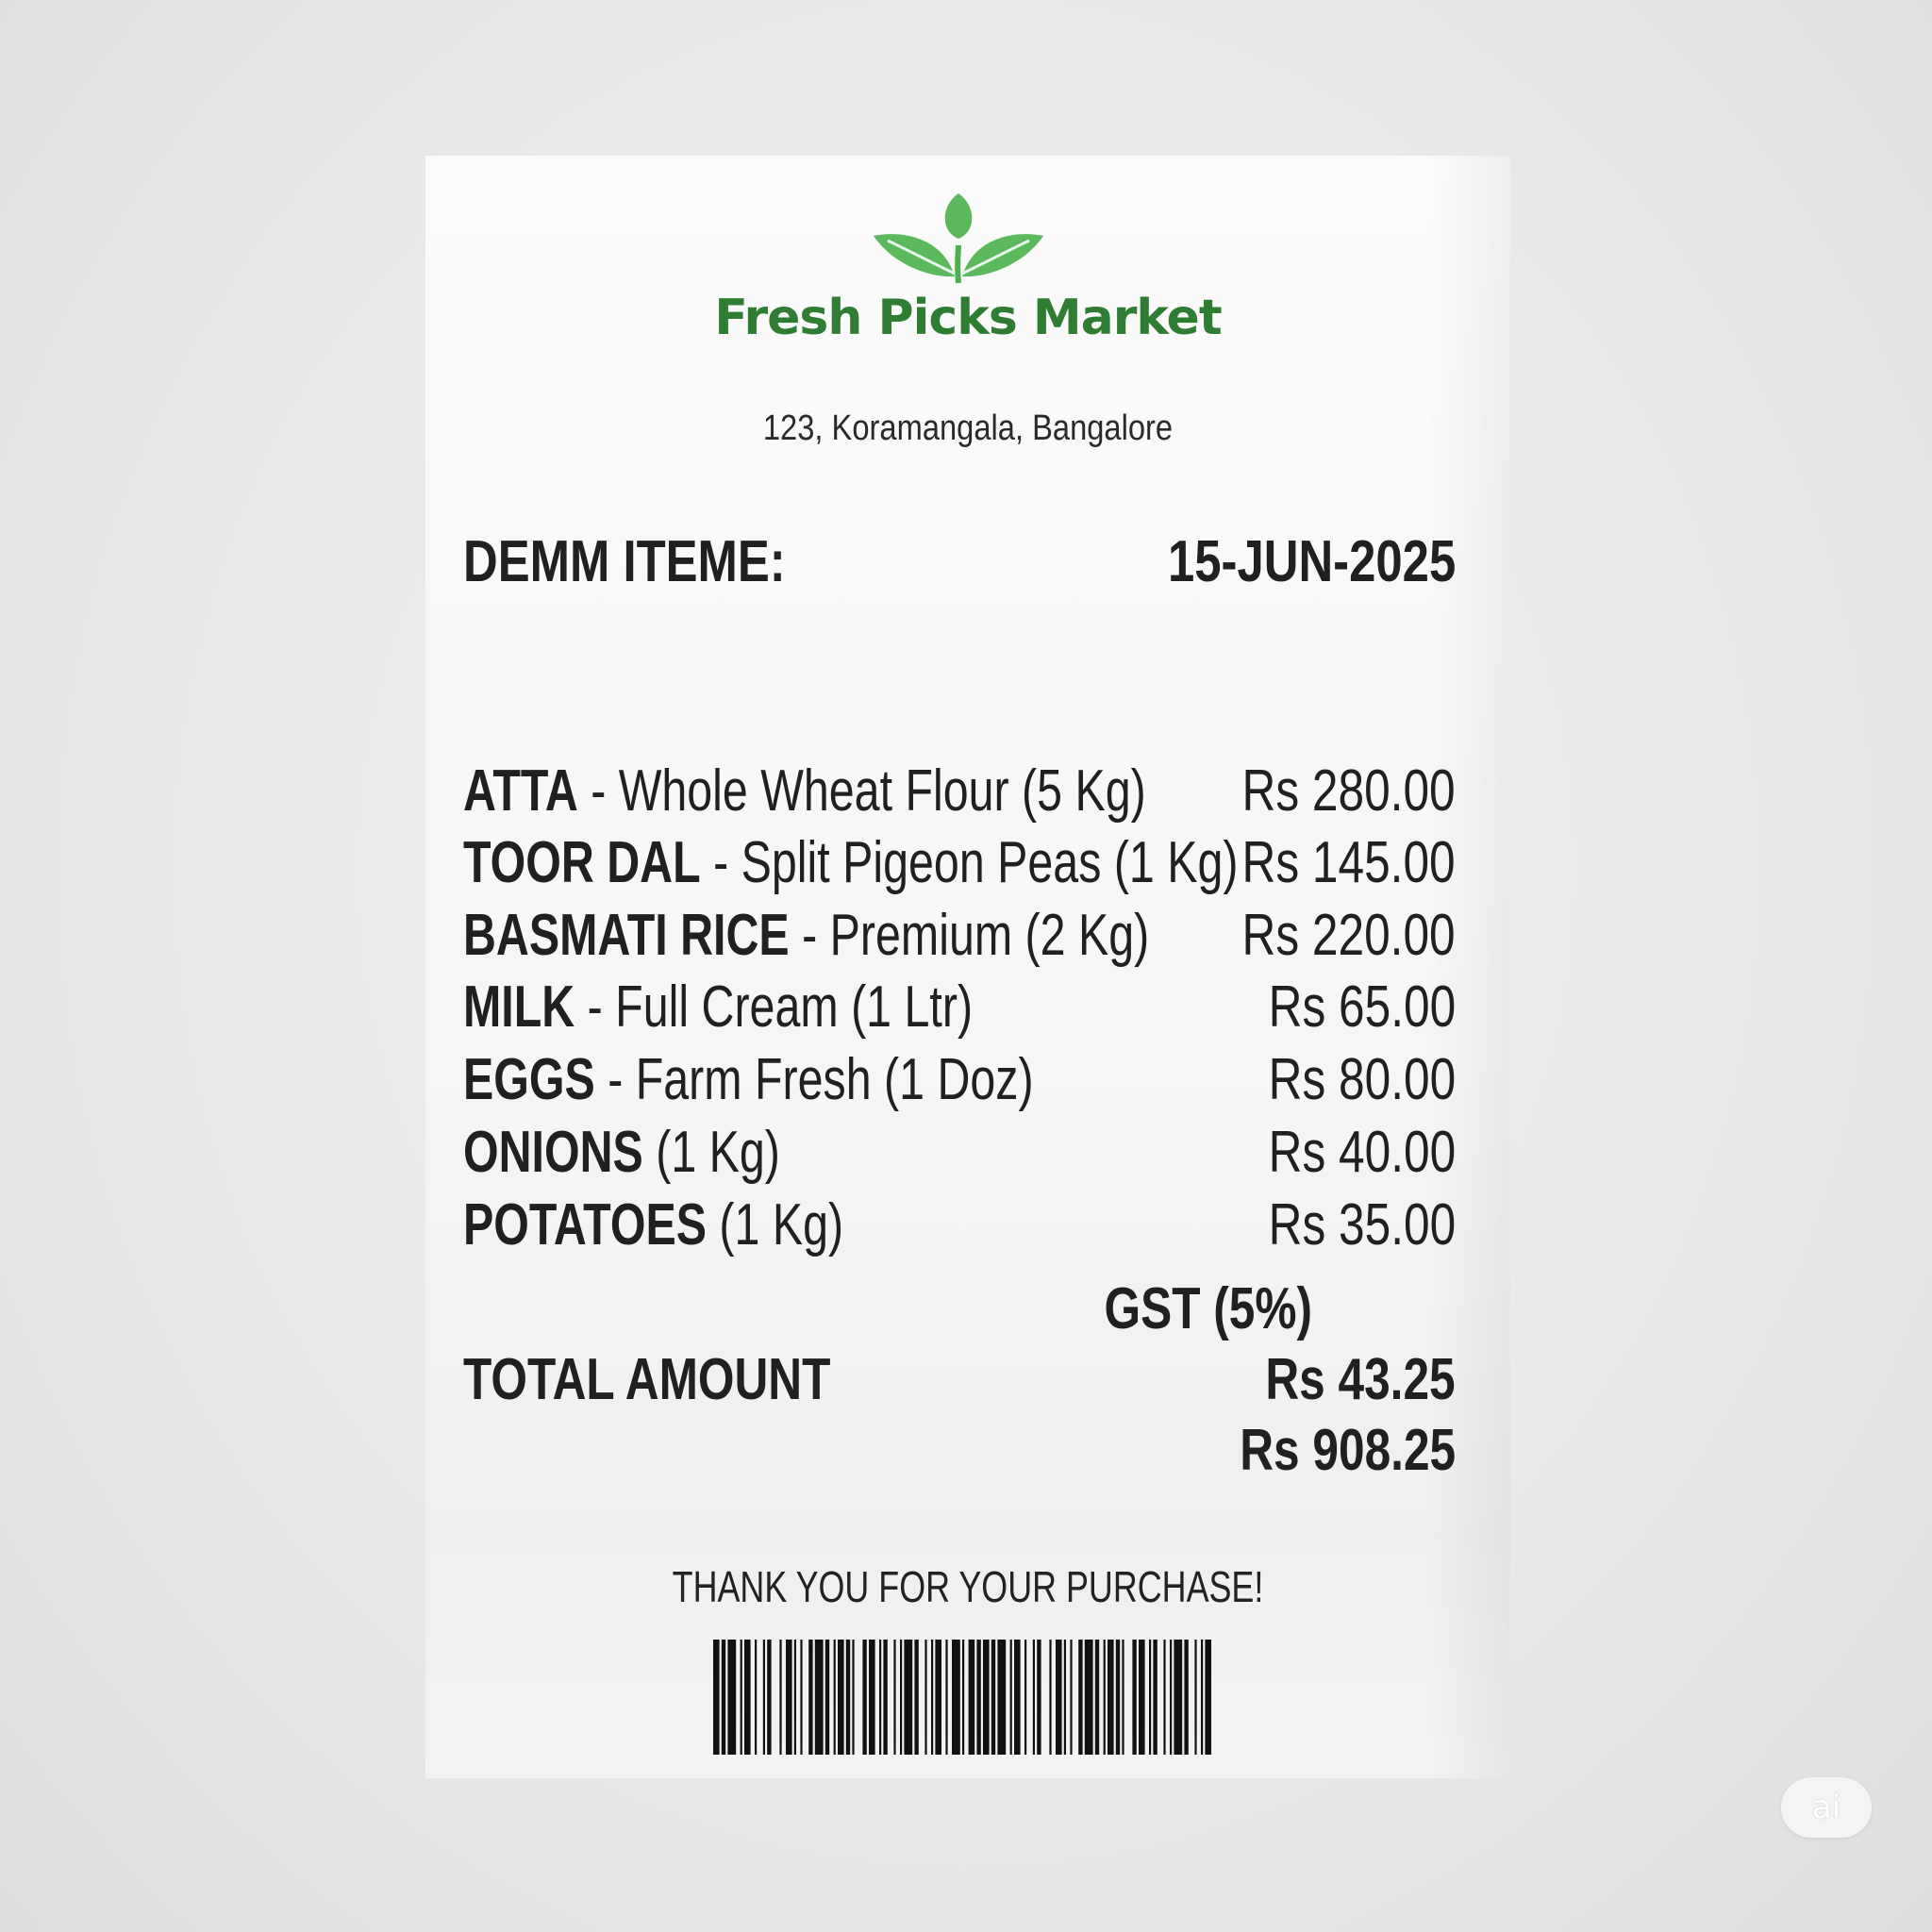  I want to click on item-price: Rs 35.00, so click(1362, 1224).